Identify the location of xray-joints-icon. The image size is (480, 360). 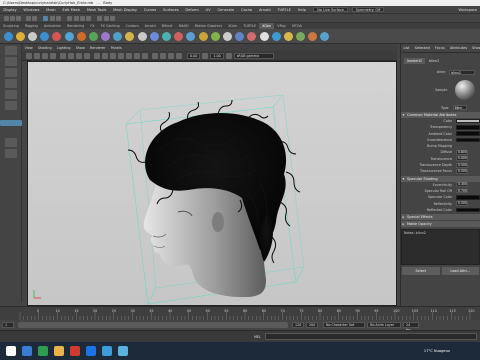
(171, 55).